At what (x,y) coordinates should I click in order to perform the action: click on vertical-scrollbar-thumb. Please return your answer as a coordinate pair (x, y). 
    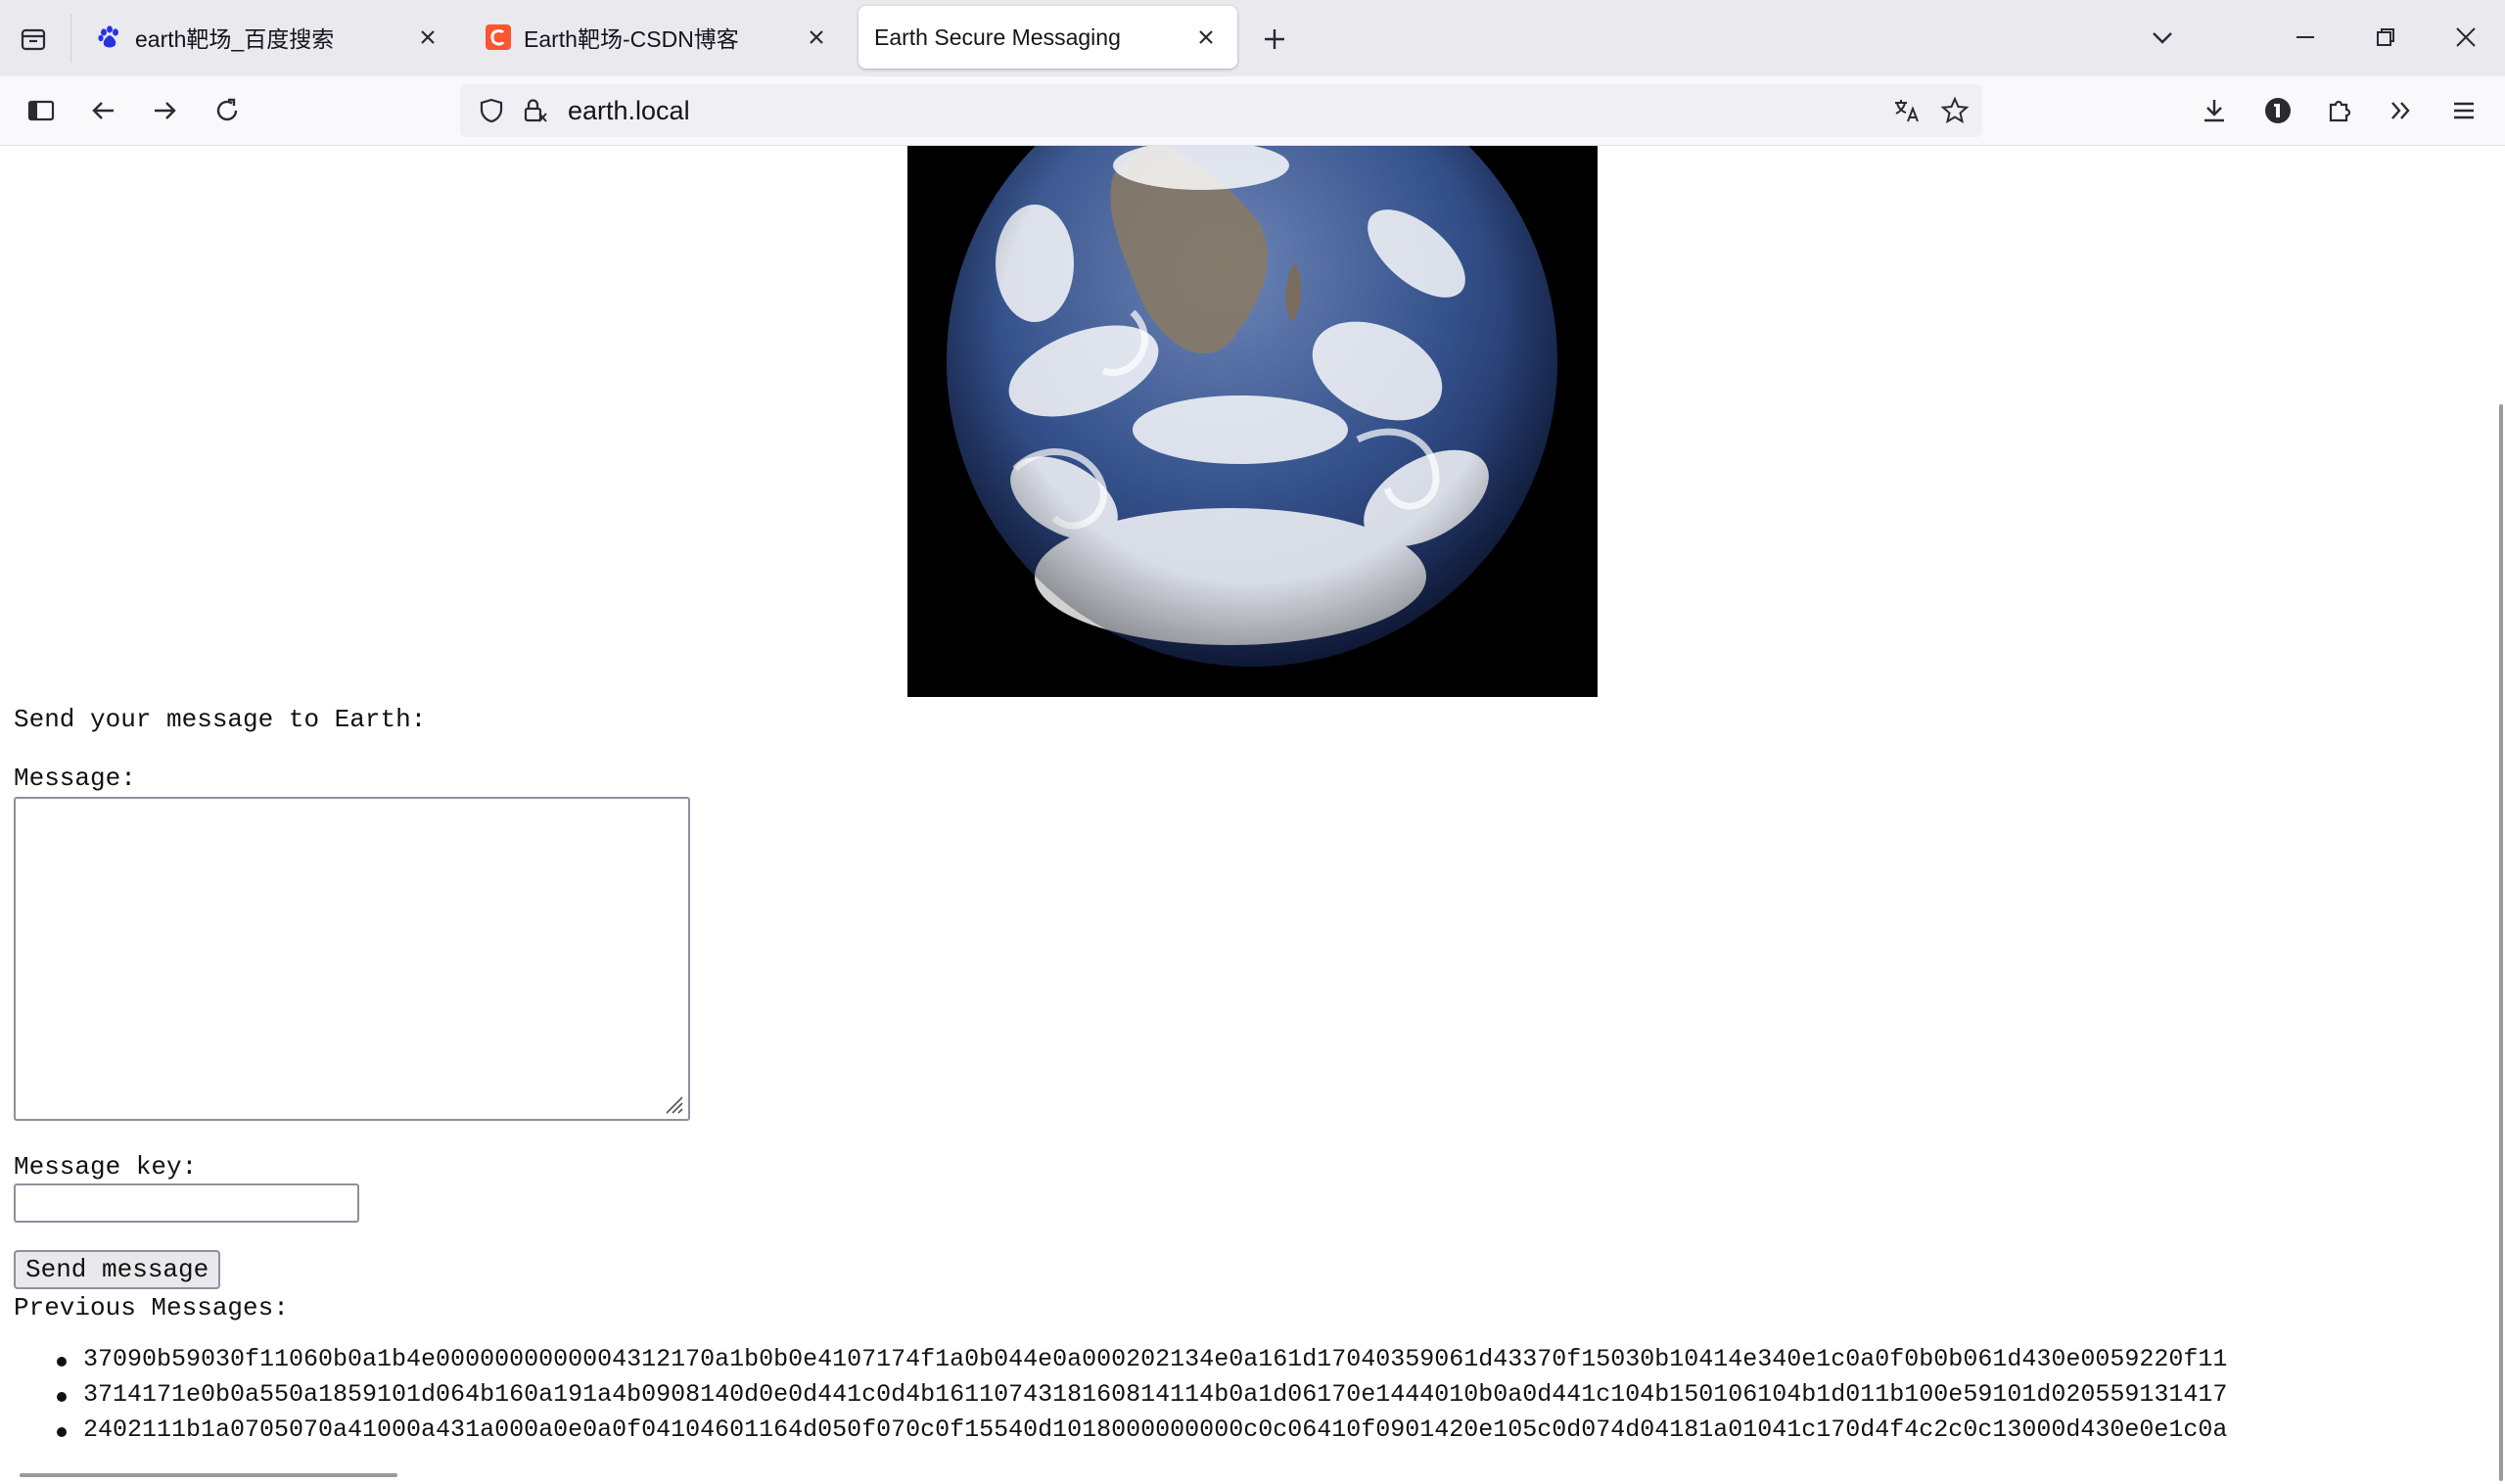
    Looking at the image, I should click on (2501, 942).